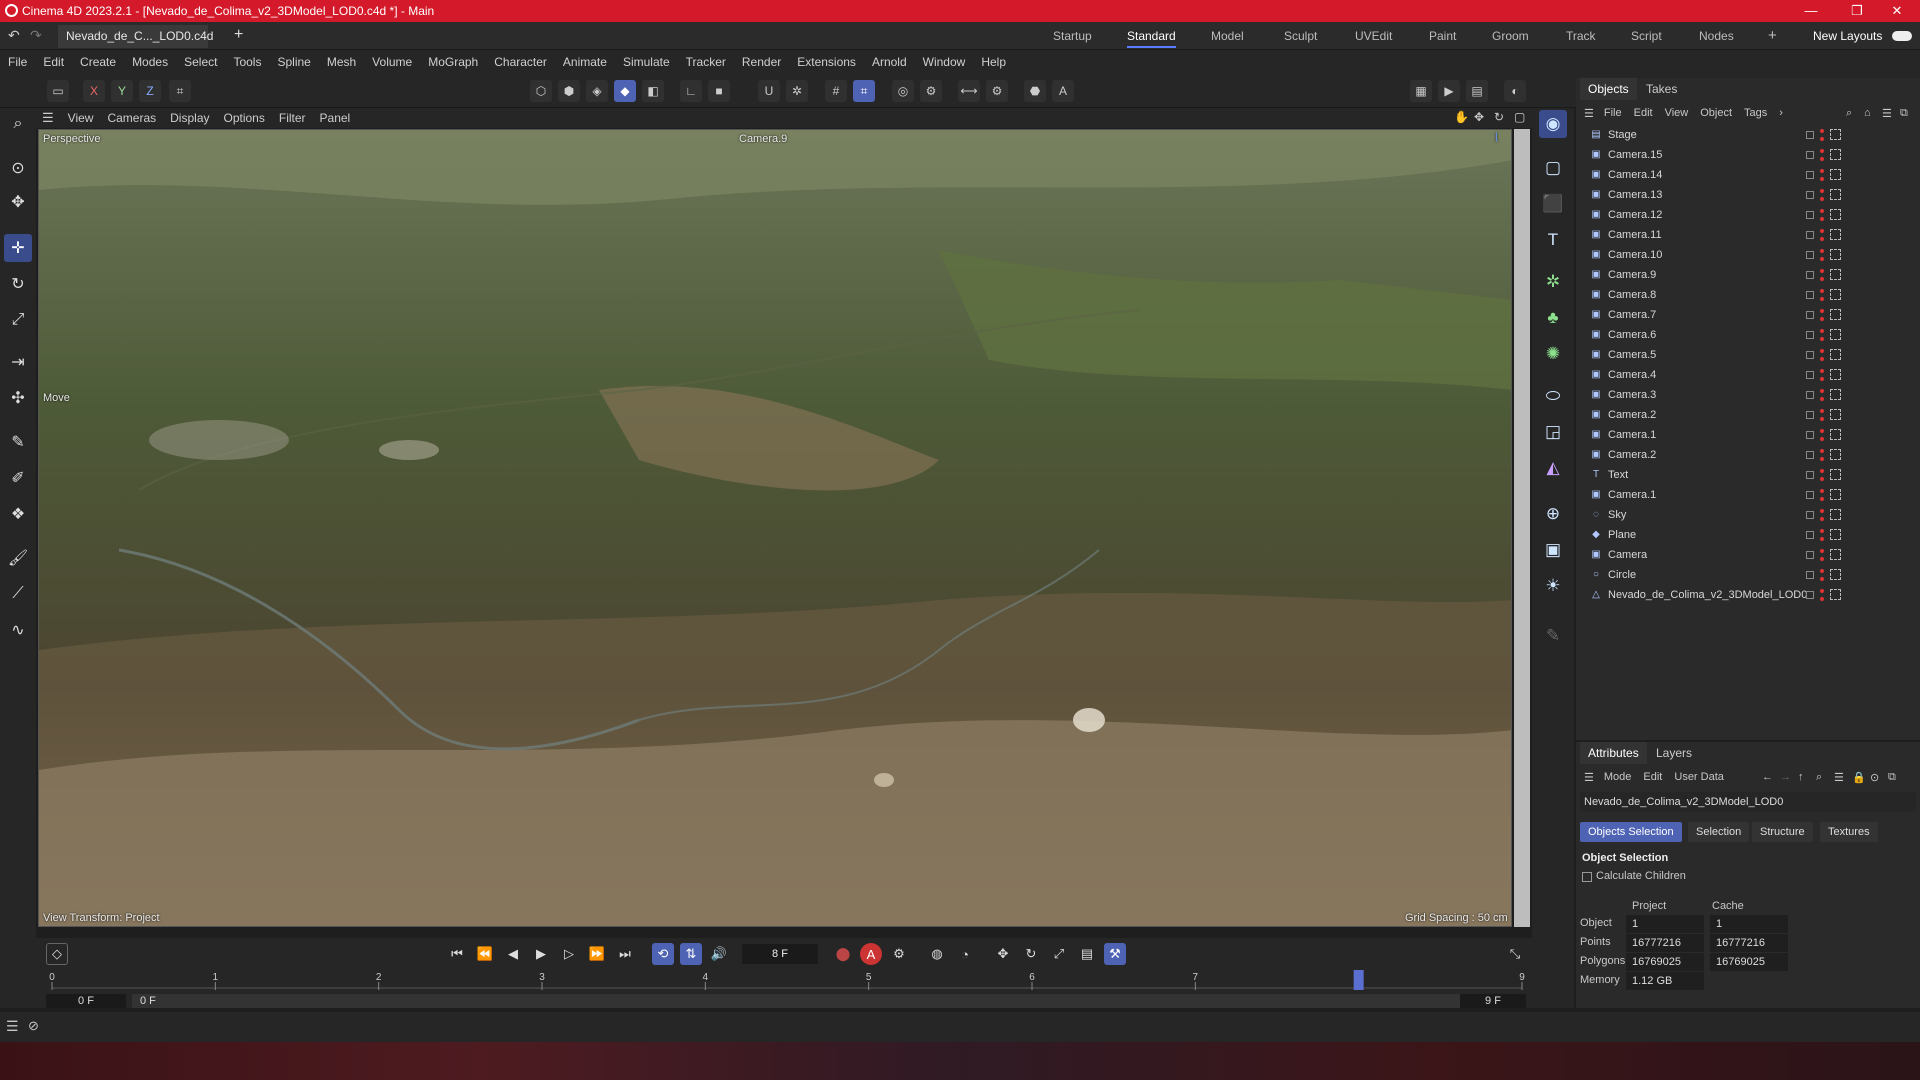 Image resolution: width=1920 pixels, height=1080 pixels. I want to click on uv-mode-icon: ◧, so click(653, 91).